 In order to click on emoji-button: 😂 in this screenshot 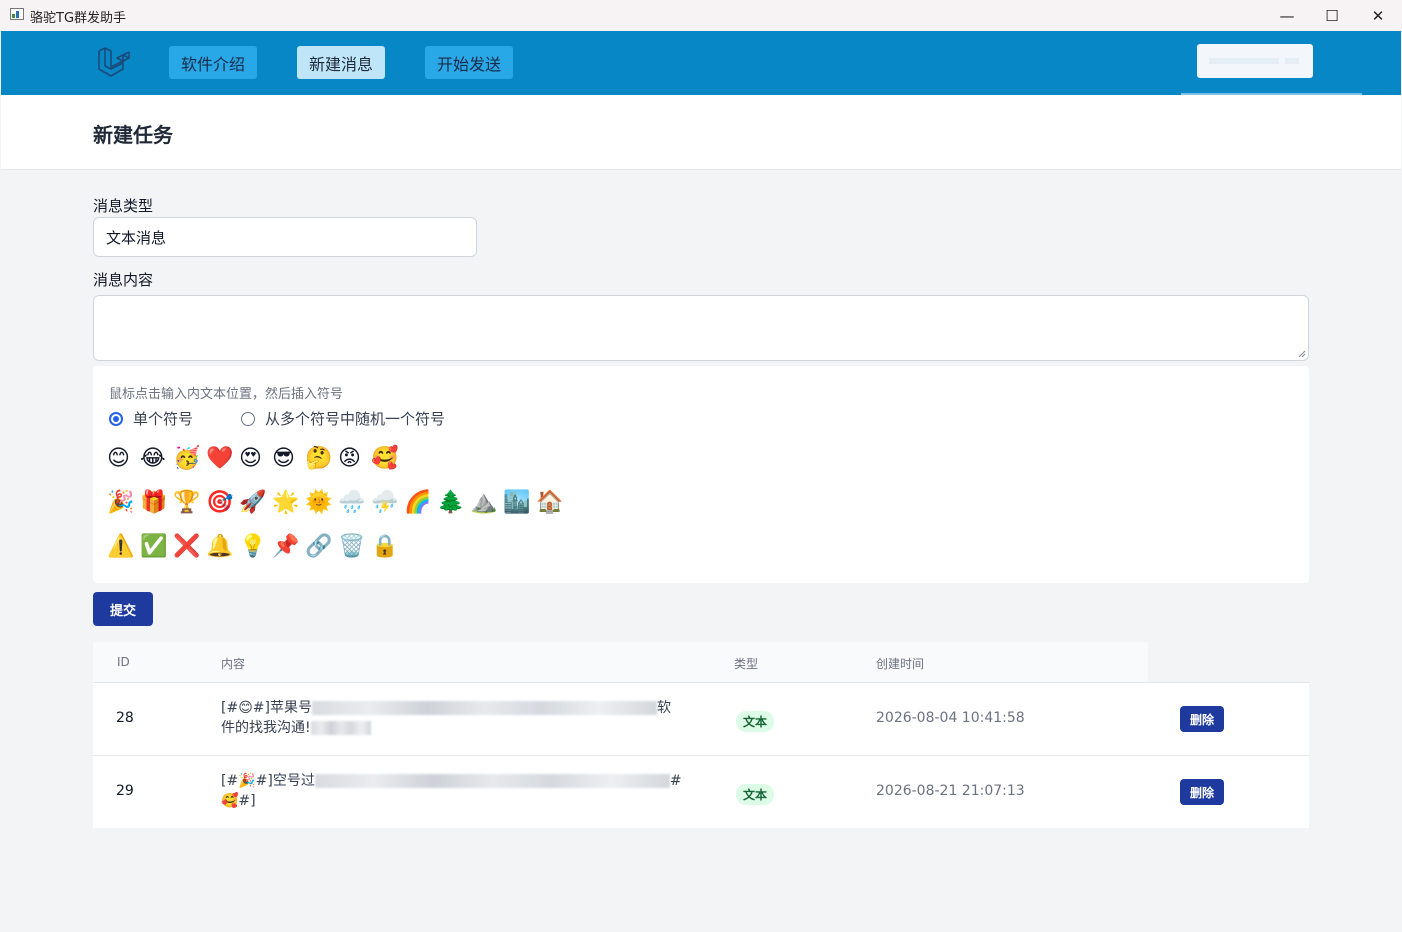, I will do `click(156, 459)`.